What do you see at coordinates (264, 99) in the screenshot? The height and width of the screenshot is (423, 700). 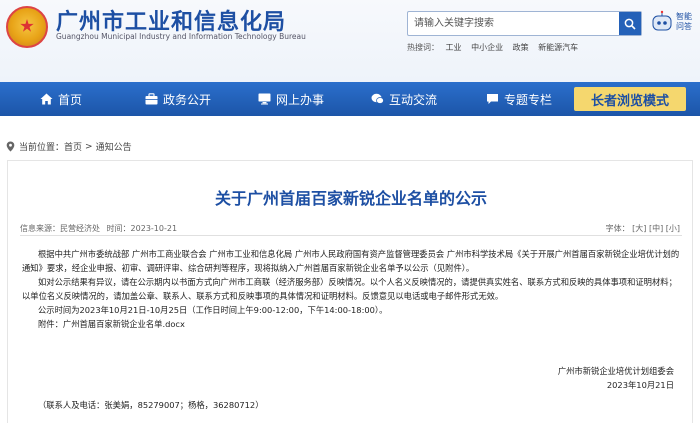 I see `monitor-icon` at bounding box center [264, 99].